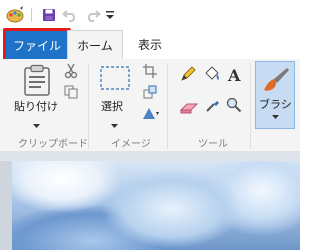 The height and width of the screenshot is (250, 320). Describe the element at coordinates (275, 104) in the screenshot. I see `brush-label: ブラシ` at that location.